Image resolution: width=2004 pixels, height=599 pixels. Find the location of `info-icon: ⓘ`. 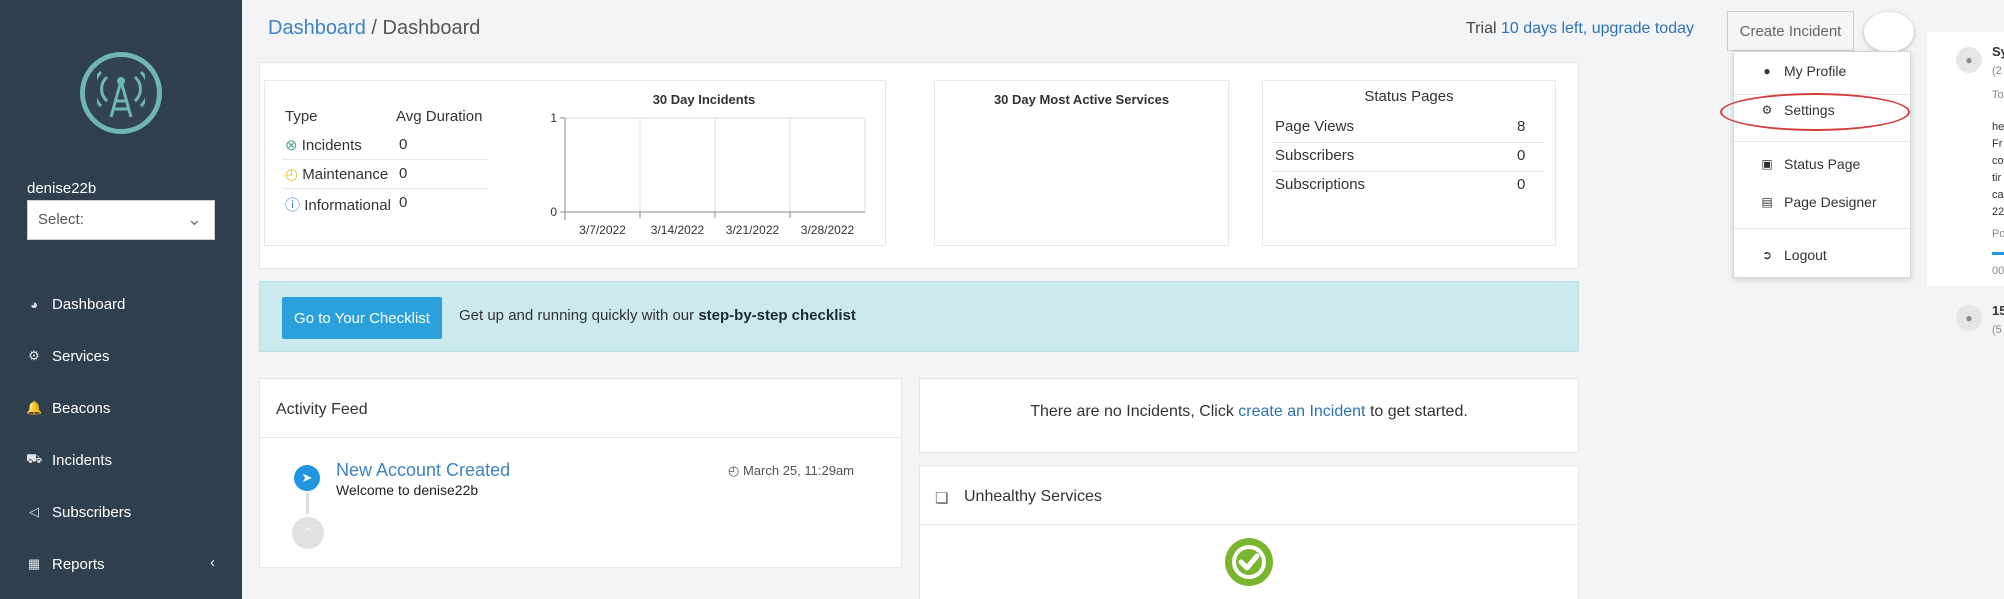

info-icon: ⓘ is located at coordinates (293, 205).